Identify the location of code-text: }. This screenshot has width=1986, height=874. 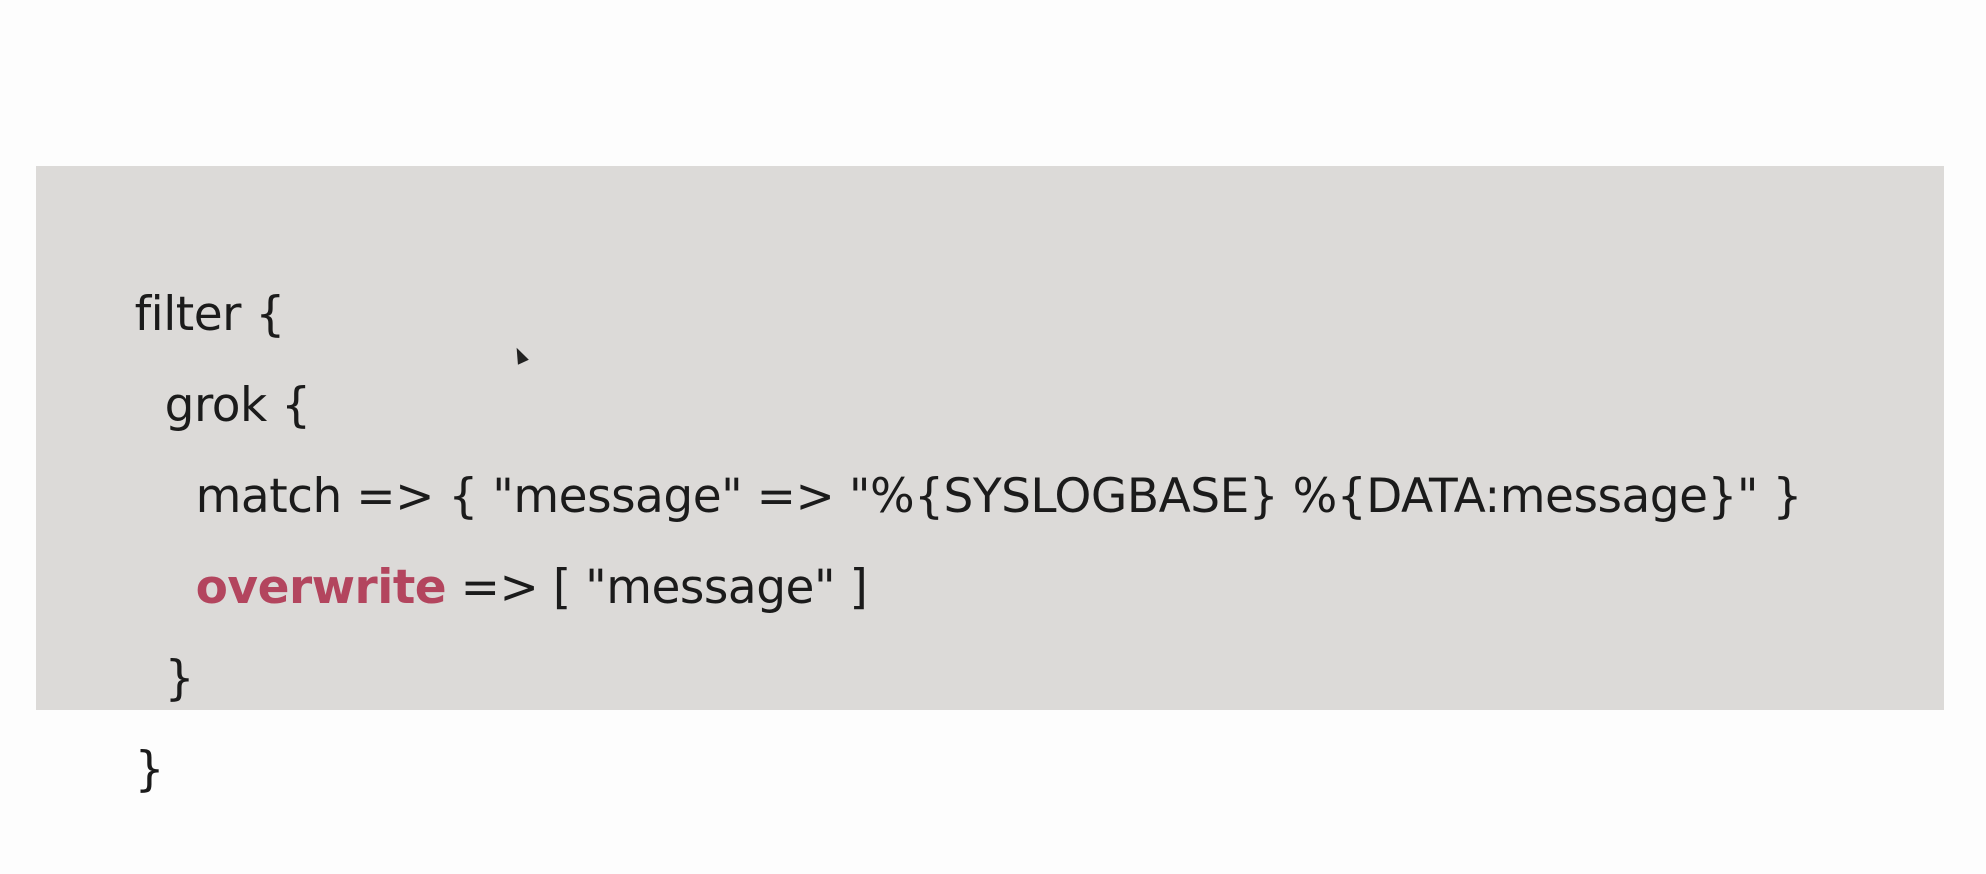
(149, 769).